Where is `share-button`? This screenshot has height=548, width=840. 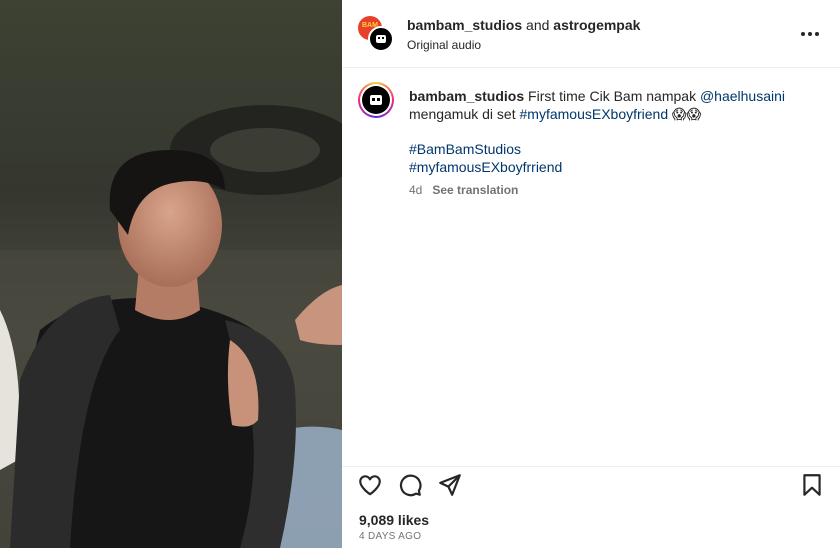
share-button is located at coordinates (450, 485).